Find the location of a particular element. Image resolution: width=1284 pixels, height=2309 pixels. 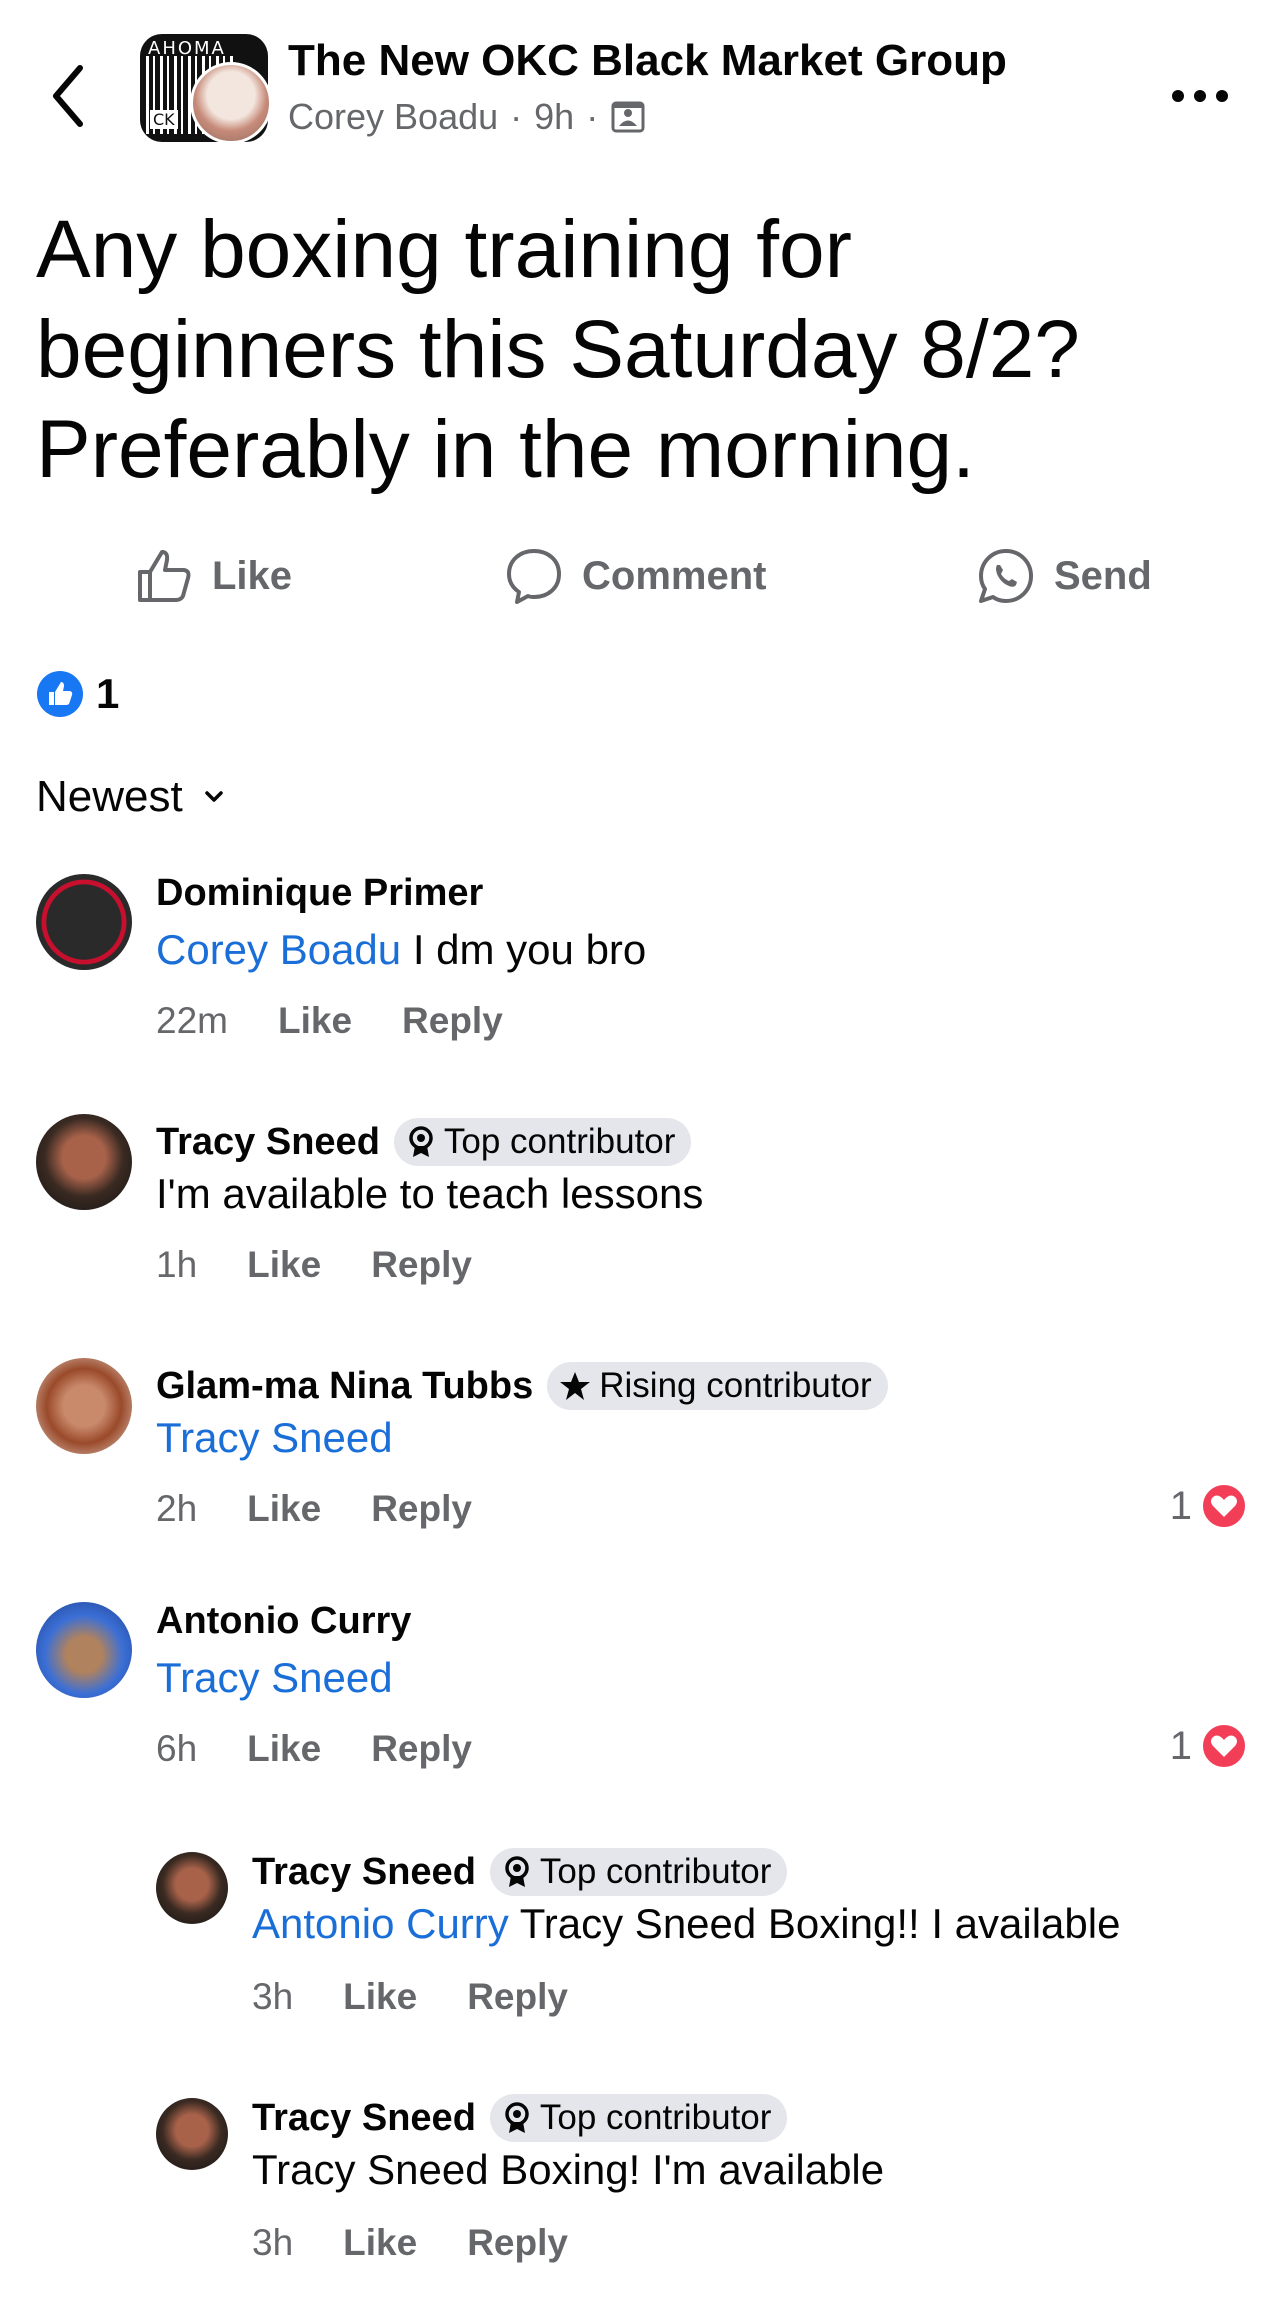

author-avatar is located at coordinates (231, 103).